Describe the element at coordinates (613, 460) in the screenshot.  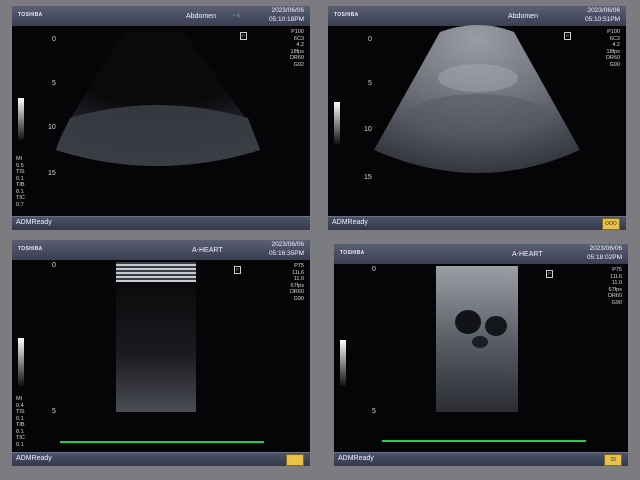
I see `status-badge: 33` at that location.